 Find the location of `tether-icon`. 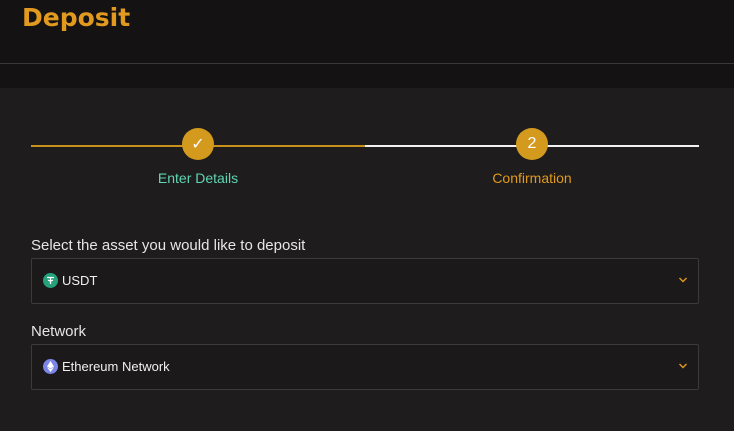

tether-icon is located at coordinates (50, 280).